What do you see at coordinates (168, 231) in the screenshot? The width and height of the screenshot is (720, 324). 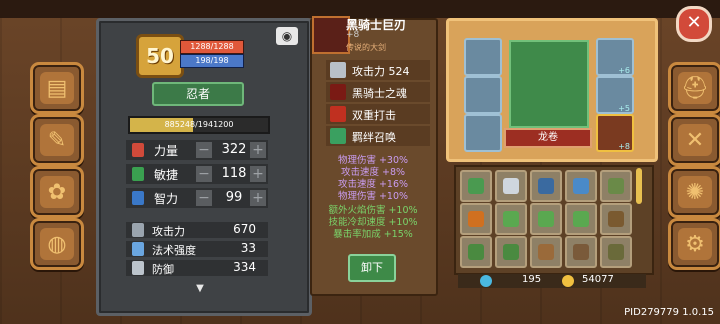 I see `combat-label: 攻击力` at bounding box center [168, 231].